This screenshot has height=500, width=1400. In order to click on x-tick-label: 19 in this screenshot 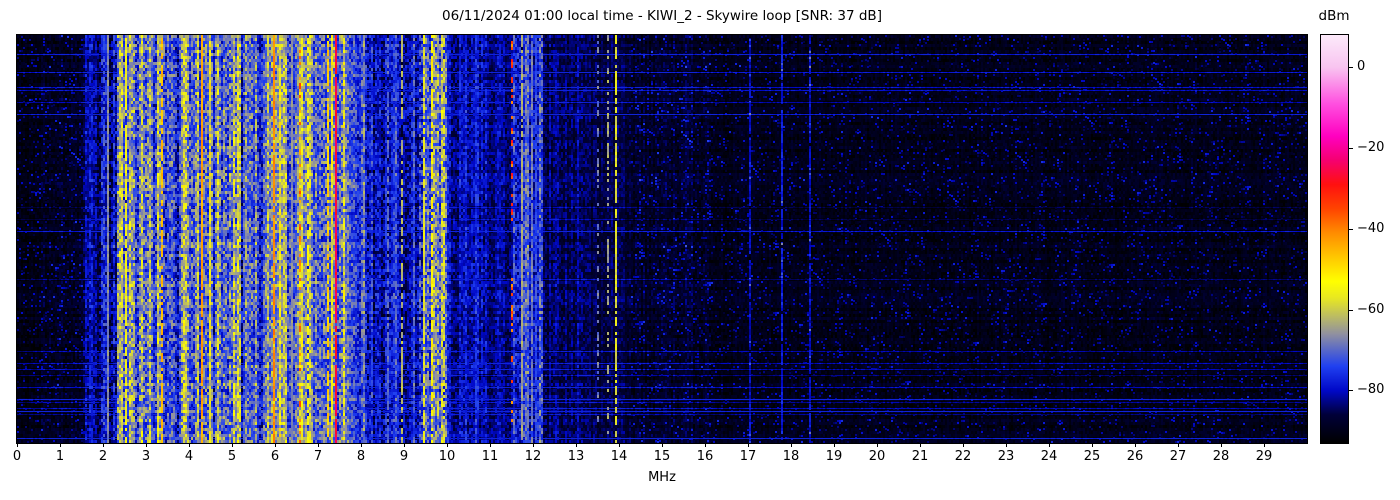, I will do `click(834, 456)`.